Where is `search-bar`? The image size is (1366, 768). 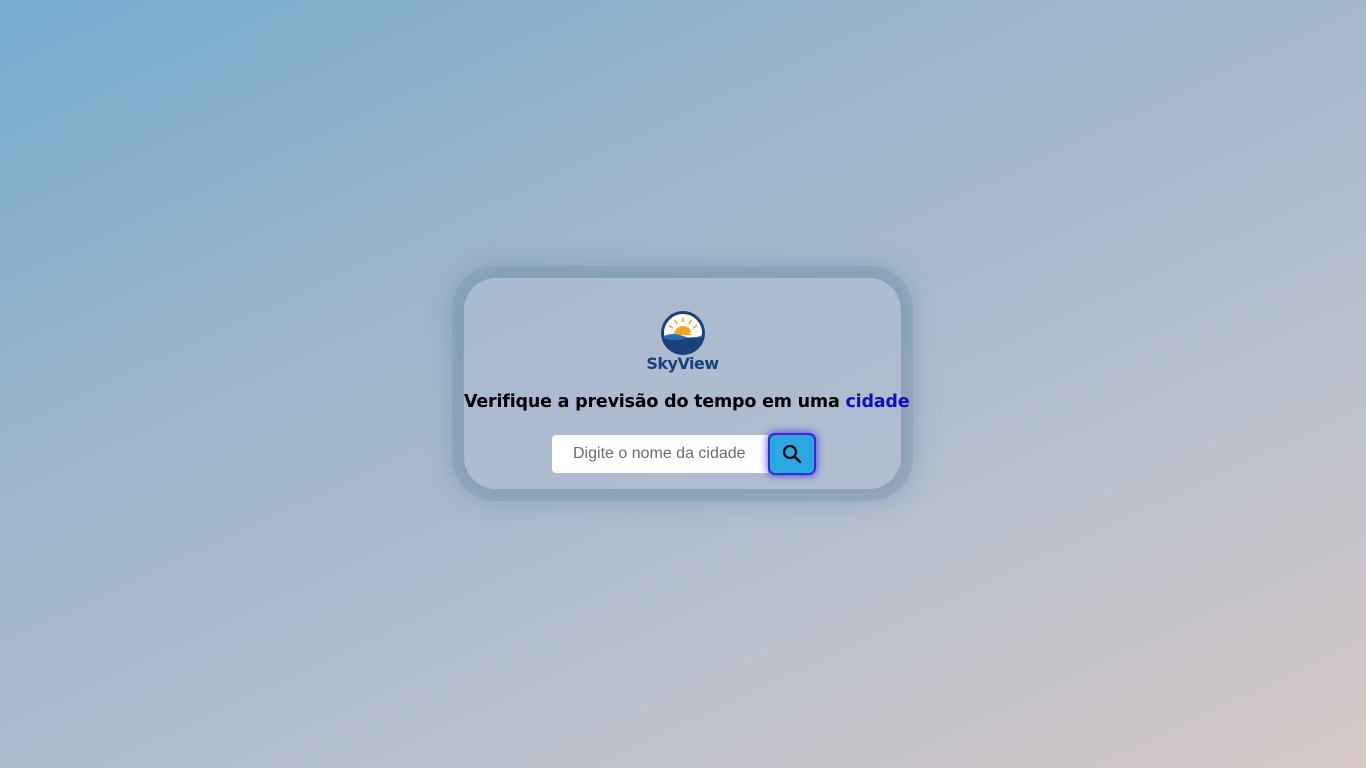 search-bar is located at coordinates (683, 454).